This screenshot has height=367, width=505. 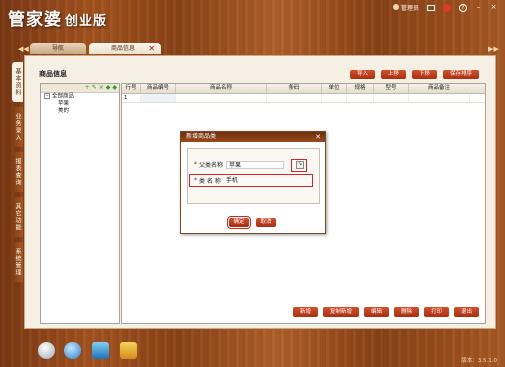 What do you see at coordinates (131, 98) in the screenshot?
I see `table-cell: 1` at bounding box center [131, 98].